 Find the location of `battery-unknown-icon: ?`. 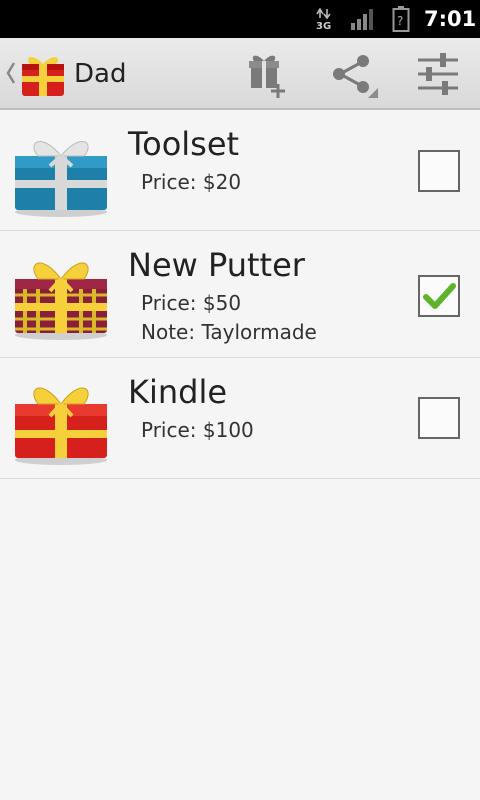

battery-unknown-icon: ? is located at coordinates (401, 19).